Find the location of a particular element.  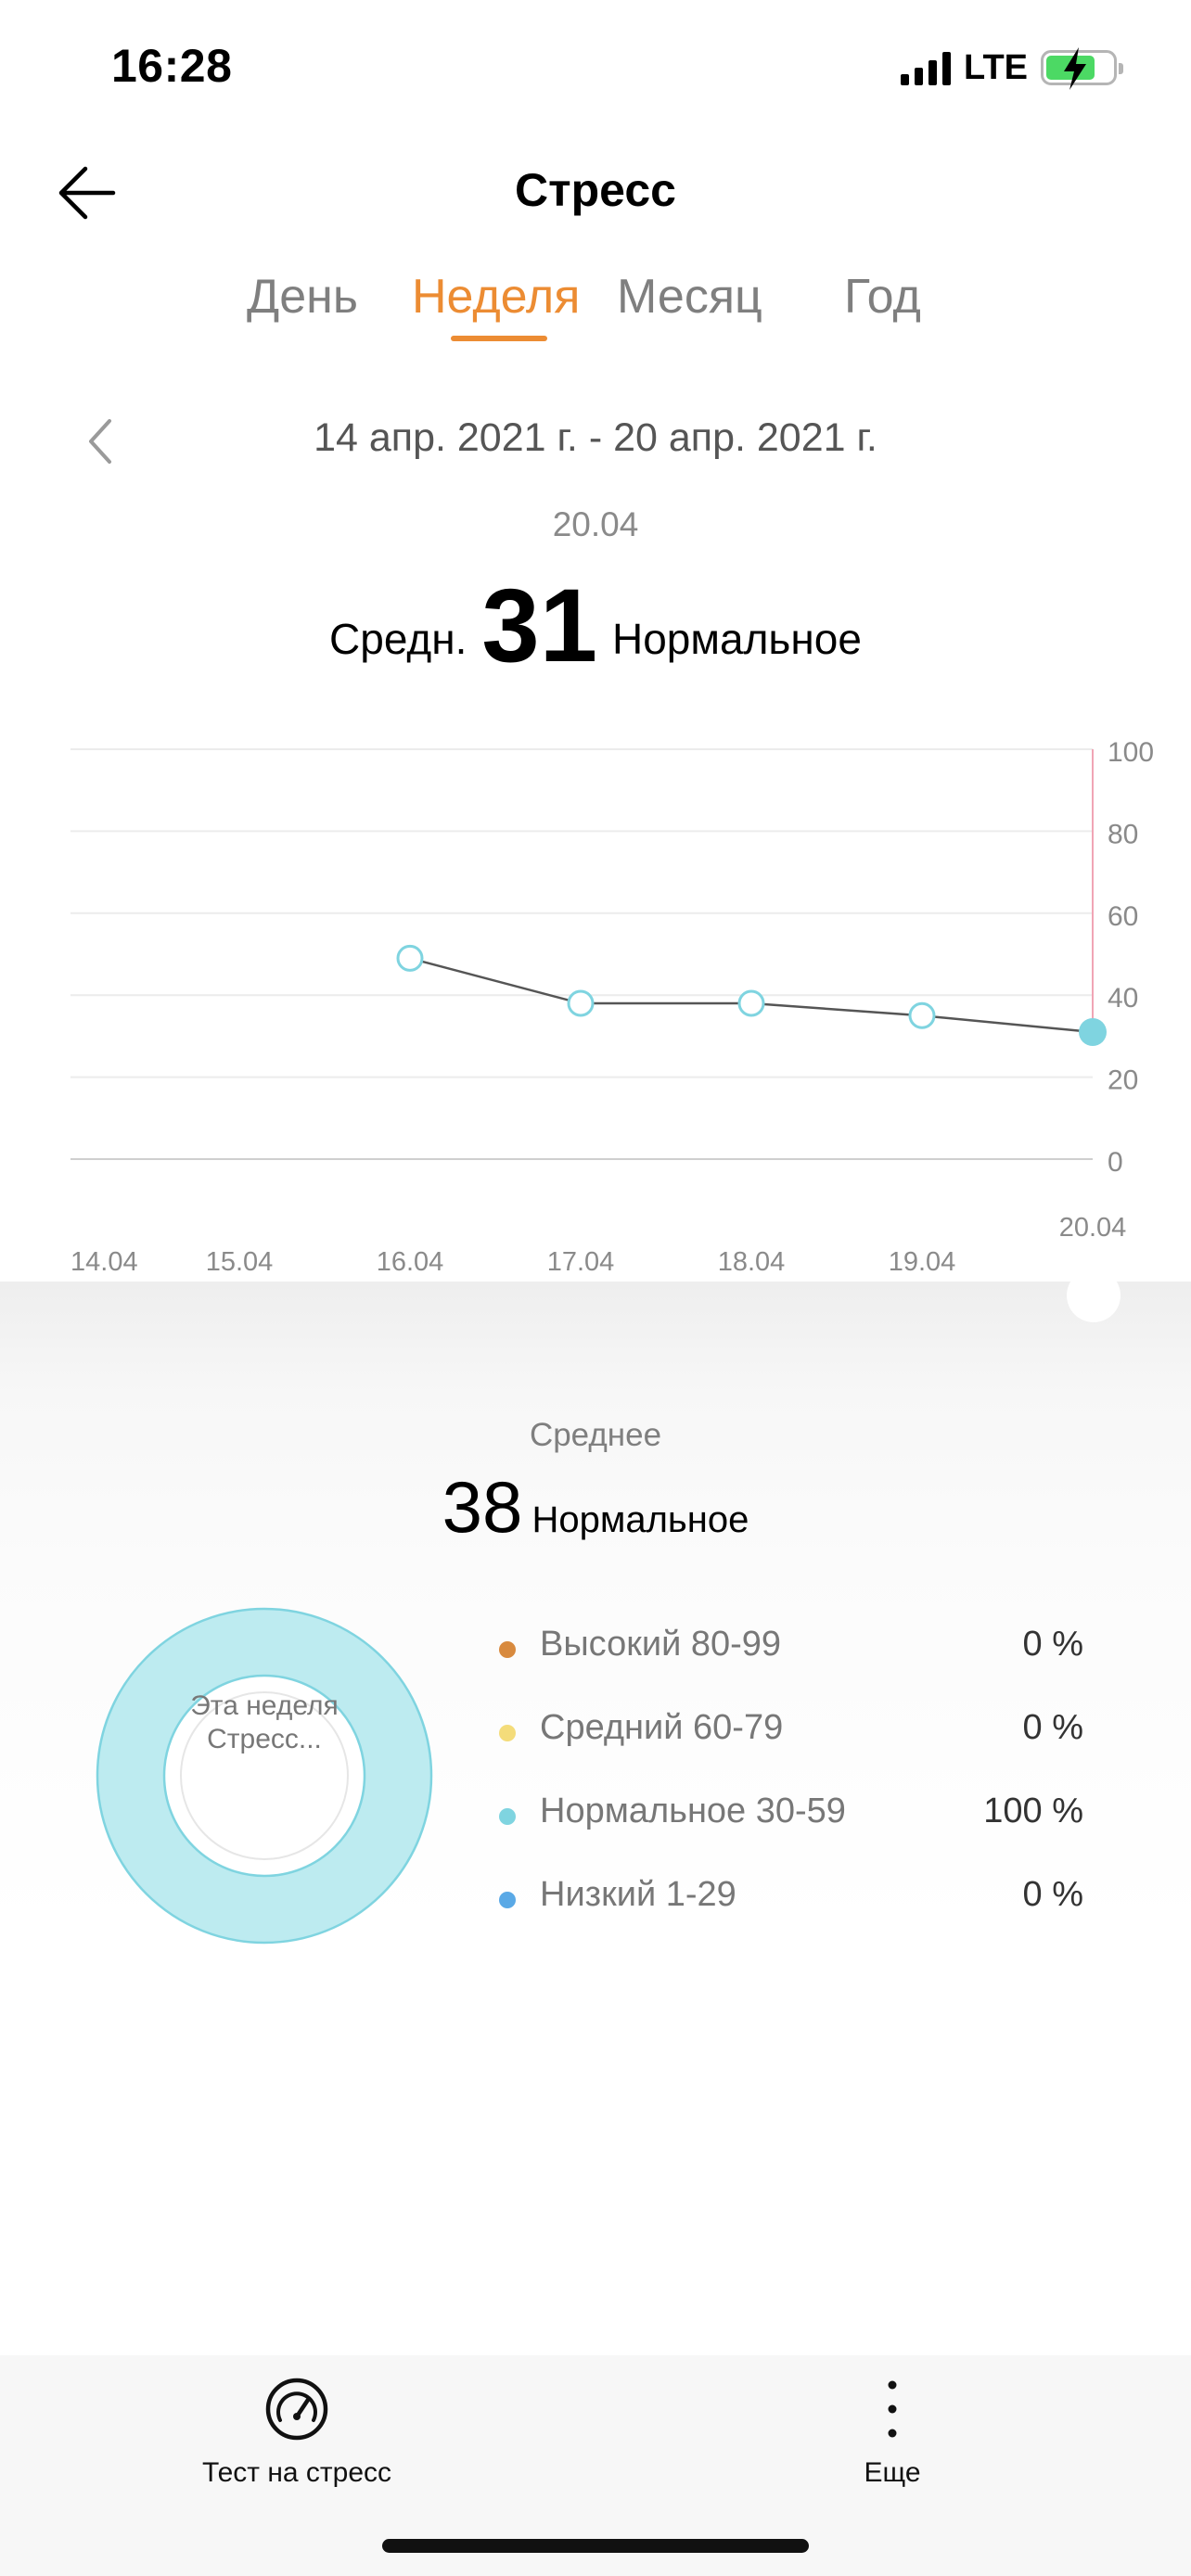

legend-label: Высокий 80-99 is located at coordinates (661, 1645).